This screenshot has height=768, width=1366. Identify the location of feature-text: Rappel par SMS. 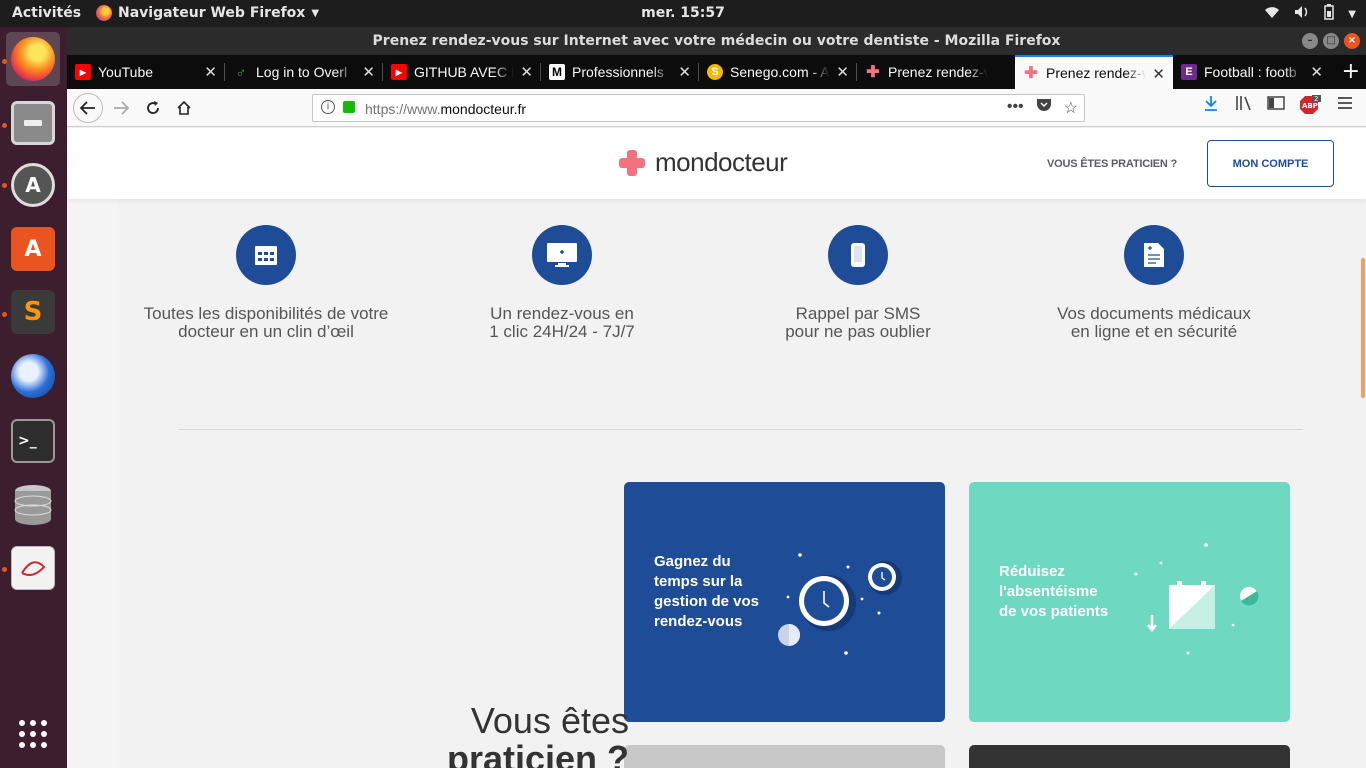
(858, 313).